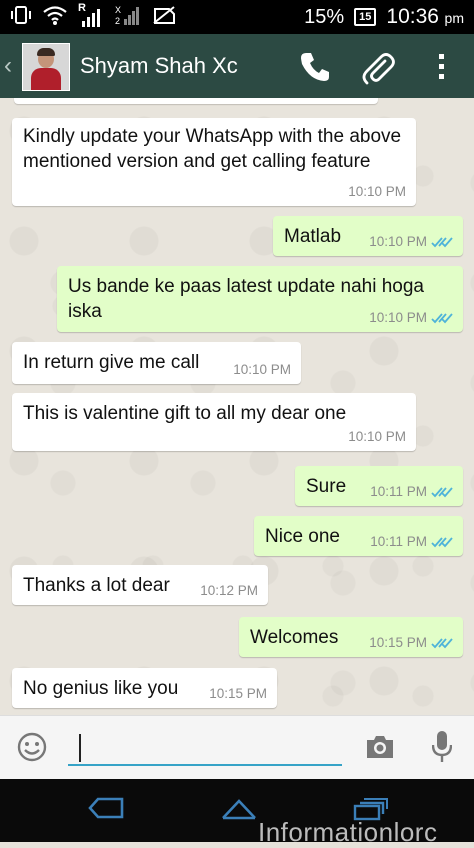  What do you see at coordinates (454, 18) in the screenshot?
I see `clock-ampm: pm` at bounding box center [454, 18].